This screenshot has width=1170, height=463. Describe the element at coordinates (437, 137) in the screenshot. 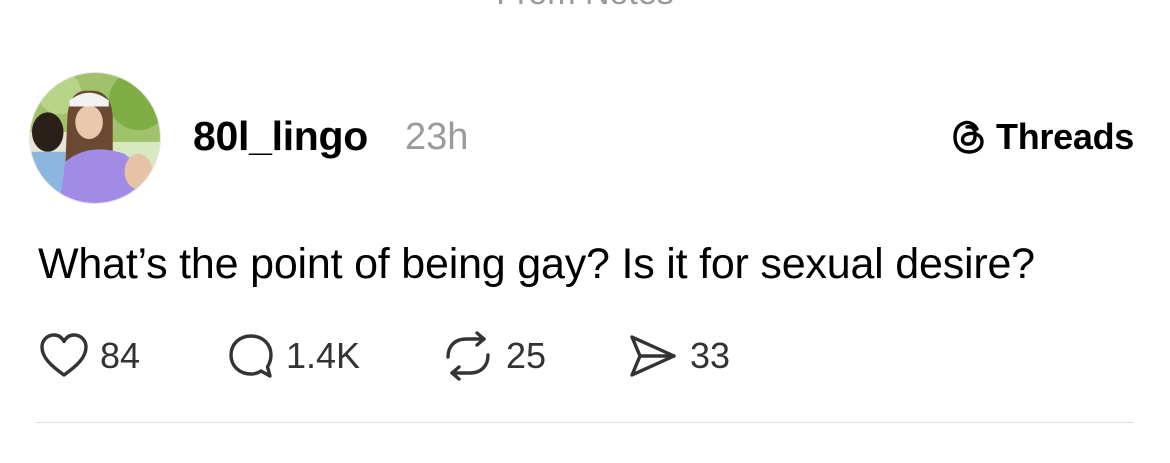

I see `post-timestamp: 23h` at that location.